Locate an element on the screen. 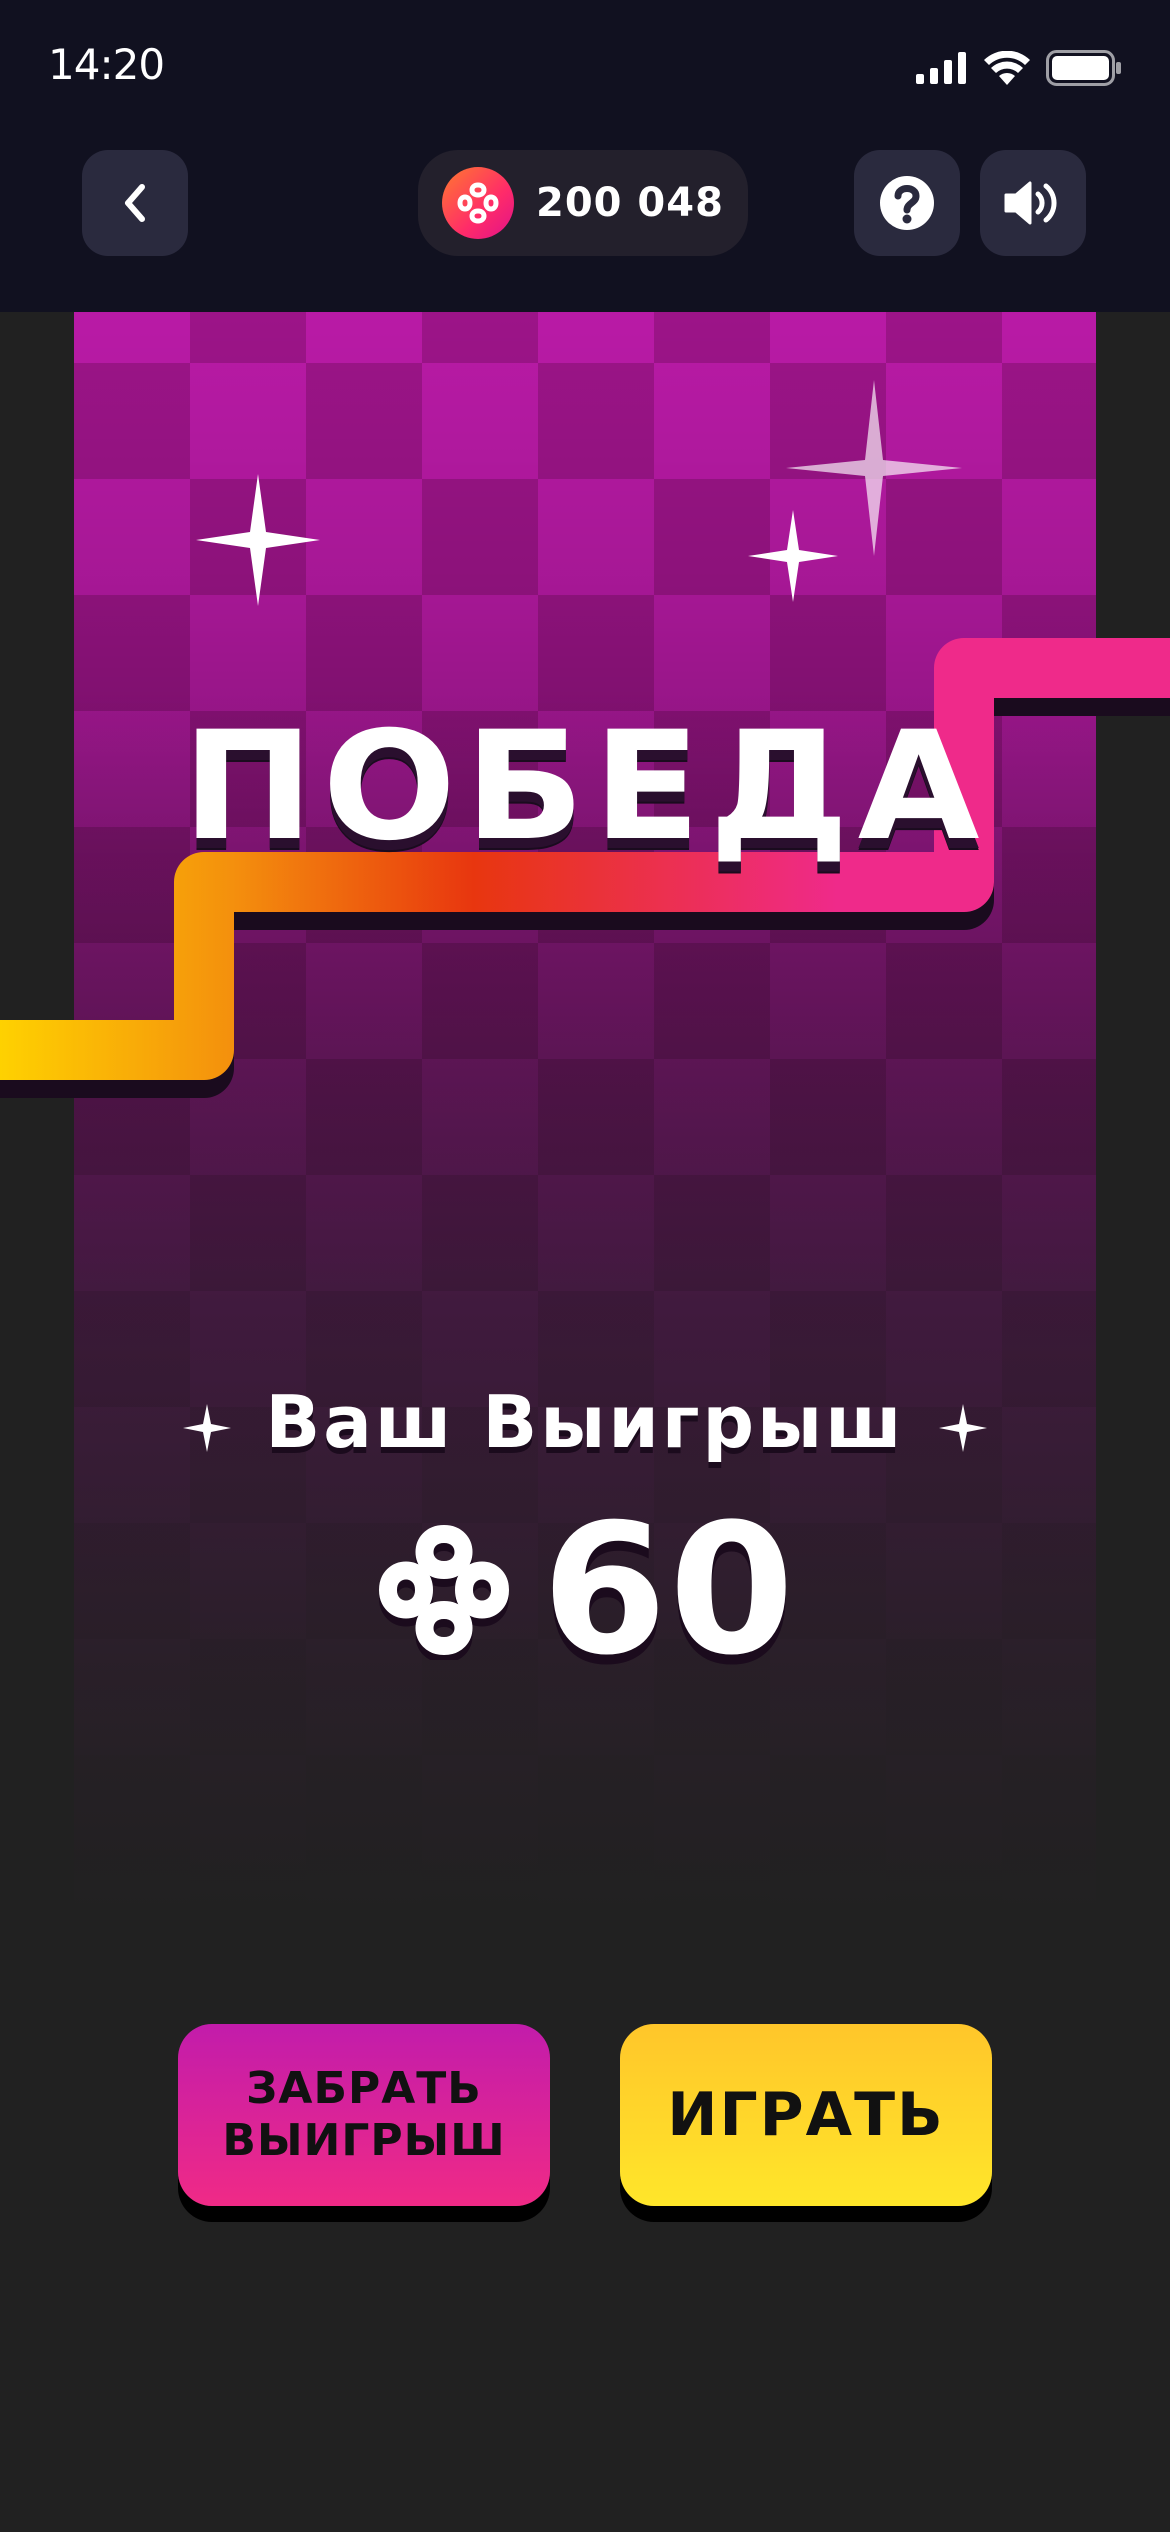  speaker-icon is located at coordinates (1030, 203).